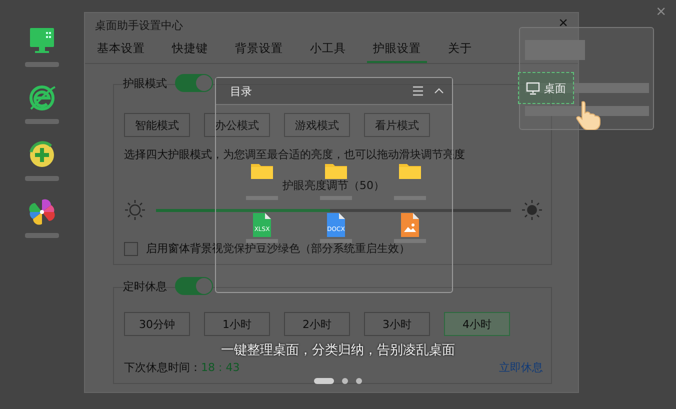 Image resolution: width=676 pixels, height=409 pixels. What do you see at coordinates (237, 125) in the screenshot?
I see `mode-button: 办公模式` at bounding box center [237, 125].